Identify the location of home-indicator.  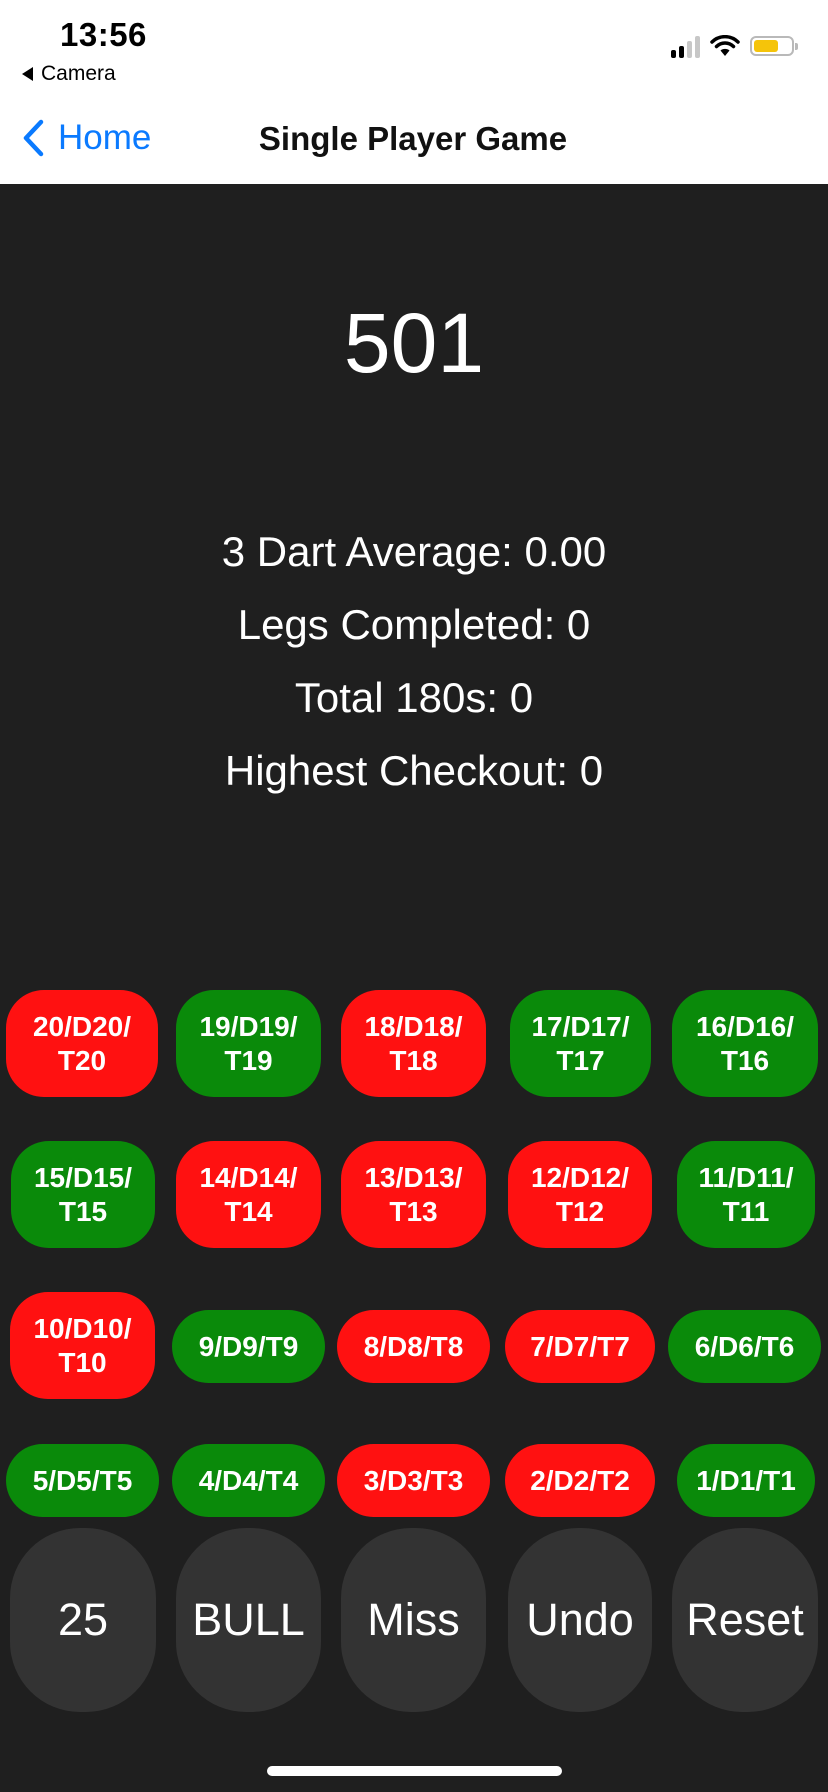
(414, 1771).